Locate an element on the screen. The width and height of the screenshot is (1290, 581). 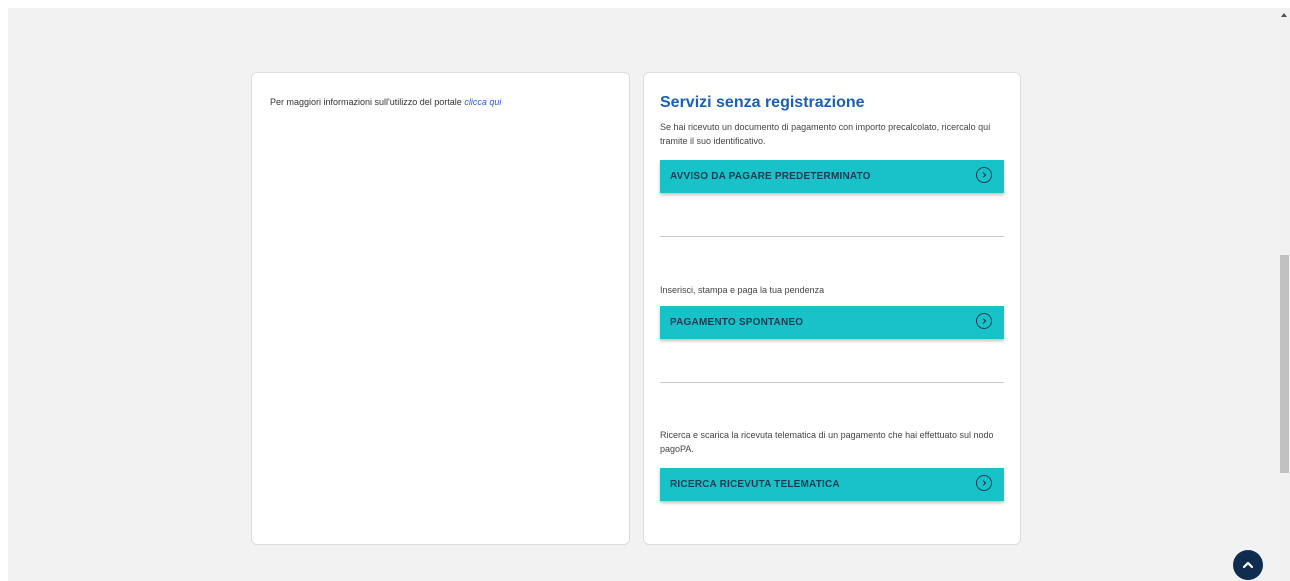
pagamento-spontaneo-button: PAGAMENTO SPONTANEO is located at coordinates (832, 322).